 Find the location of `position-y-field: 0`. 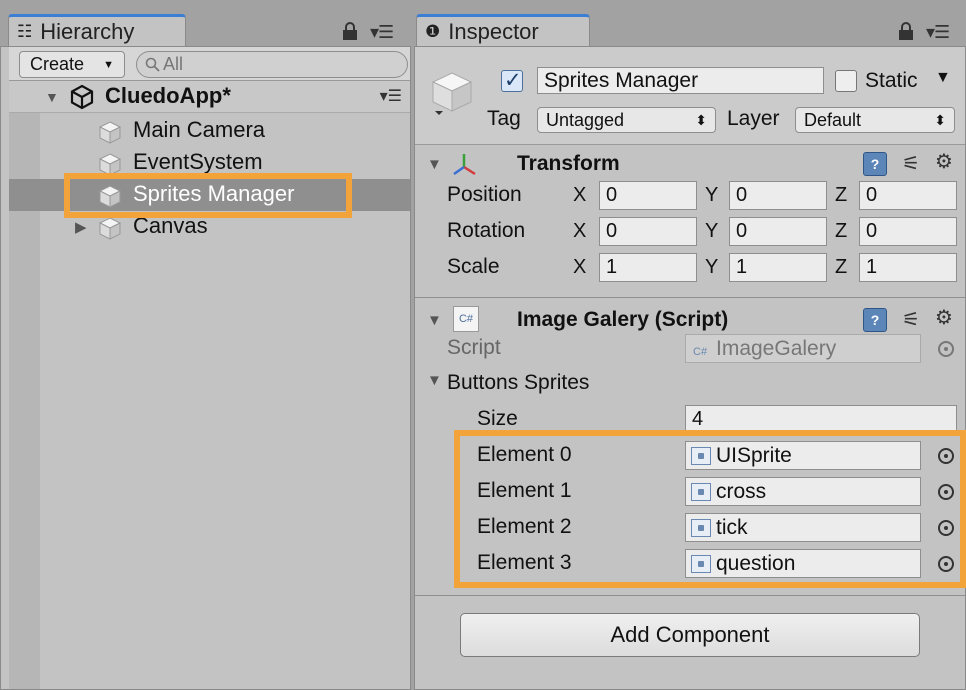

position-y-field: 0 is located at coordinates (778, 195).